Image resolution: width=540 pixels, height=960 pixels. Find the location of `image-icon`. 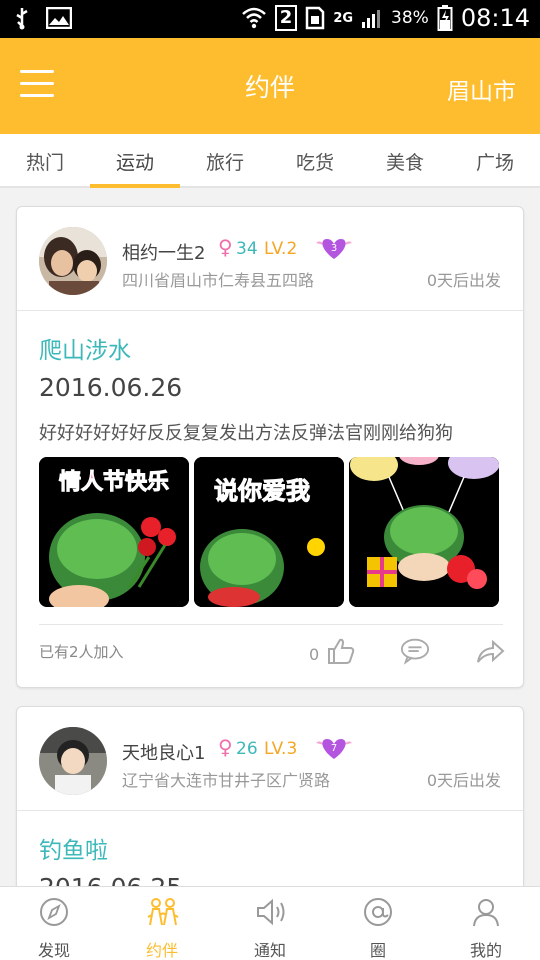

image-icon is located at coordinates (59, 18).